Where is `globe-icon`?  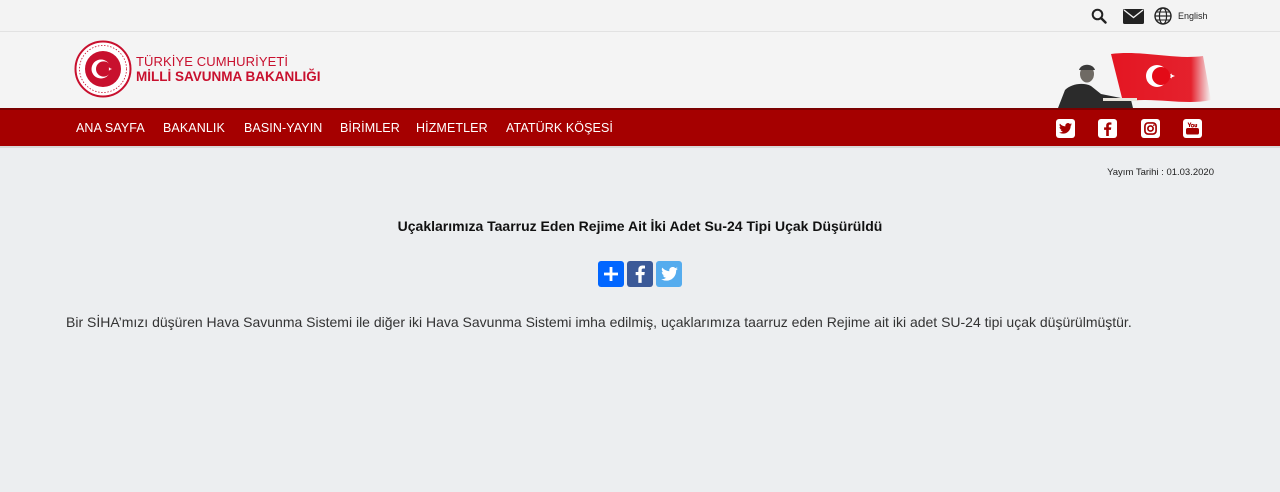
globe-icon is located at coordinates (1164, 16).